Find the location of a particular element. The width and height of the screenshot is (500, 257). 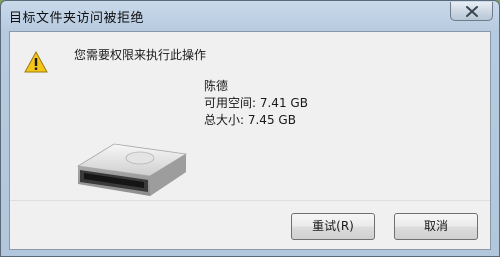

warning-icon is located at coordinates (36, 61).